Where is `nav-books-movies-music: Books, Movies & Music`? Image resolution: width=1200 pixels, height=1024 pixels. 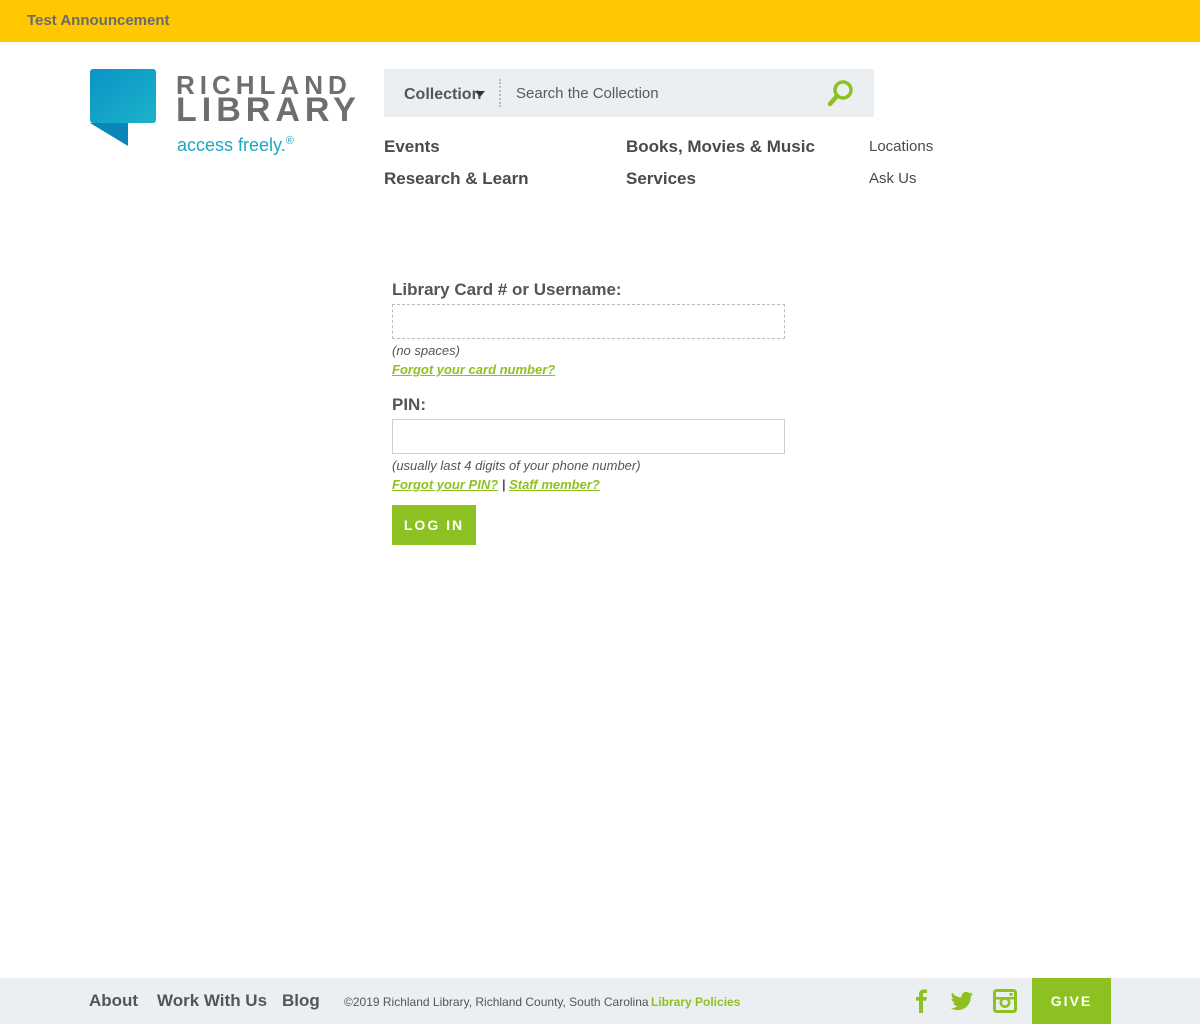
nav-books-movies-music: Books, Movies & Music is located at coordinates (720, 147).